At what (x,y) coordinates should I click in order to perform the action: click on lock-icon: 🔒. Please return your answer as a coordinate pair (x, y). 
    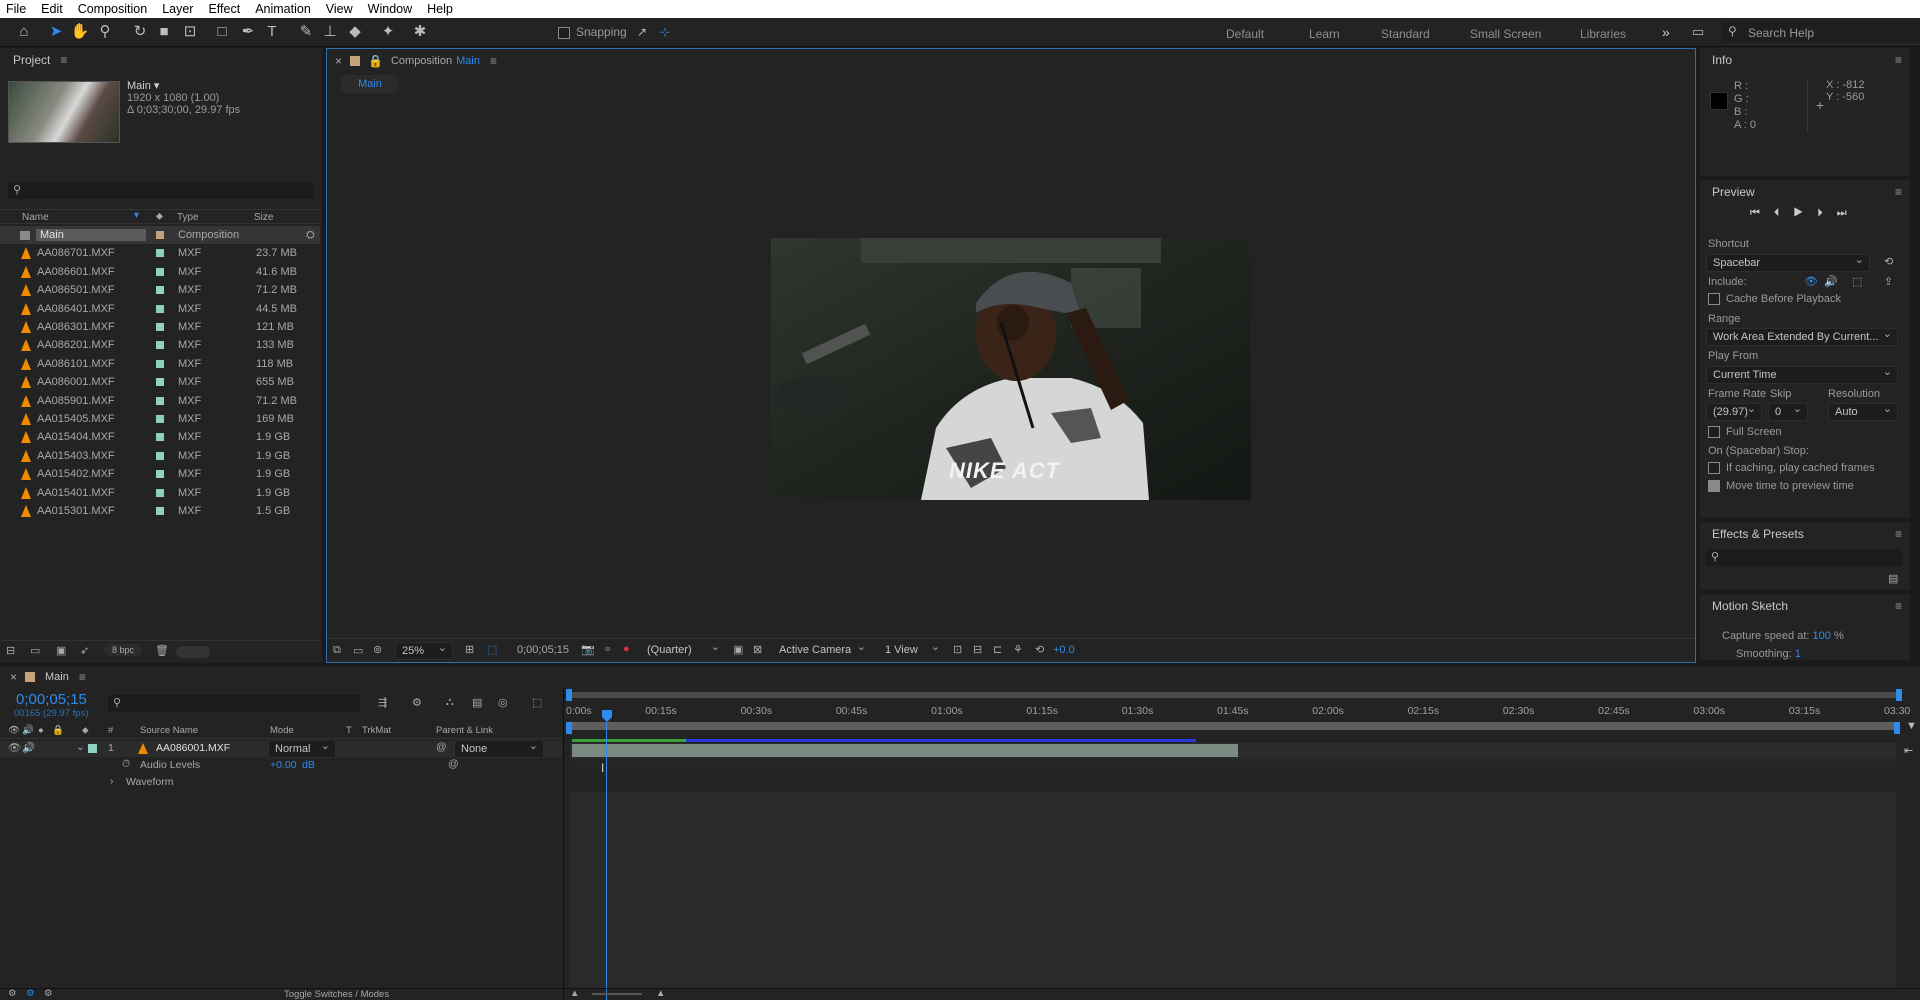
    Looking at the image, I should click on (375, 61).